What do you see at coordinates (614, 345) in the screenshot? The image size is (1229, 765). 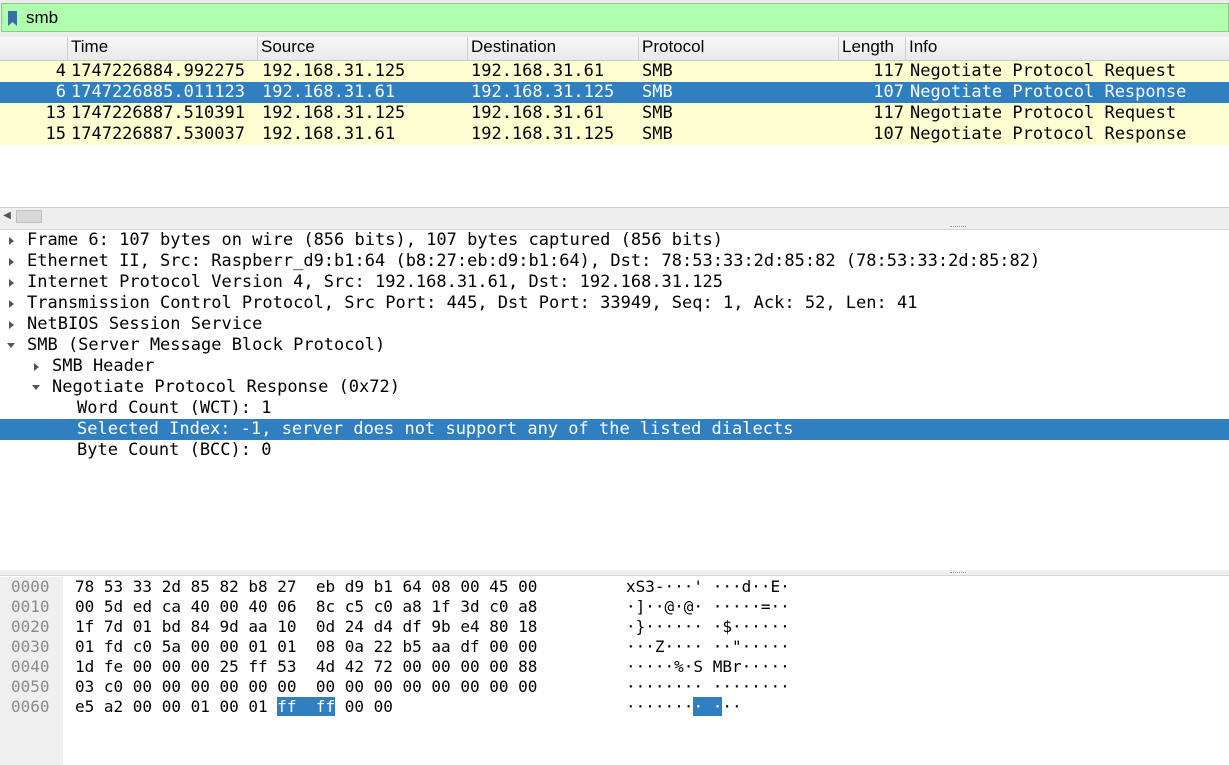 I see `tree-item-smb: SMB (Server Message Block Protocol)` at bounding box center [614, 345].